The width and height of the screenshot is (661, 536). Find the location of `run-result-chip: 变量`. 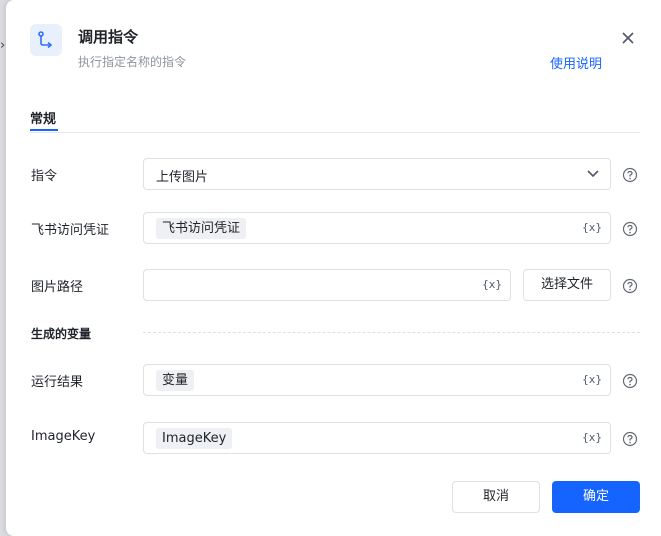

run-result-chip: 变量 is located at coordinates (175, 380).